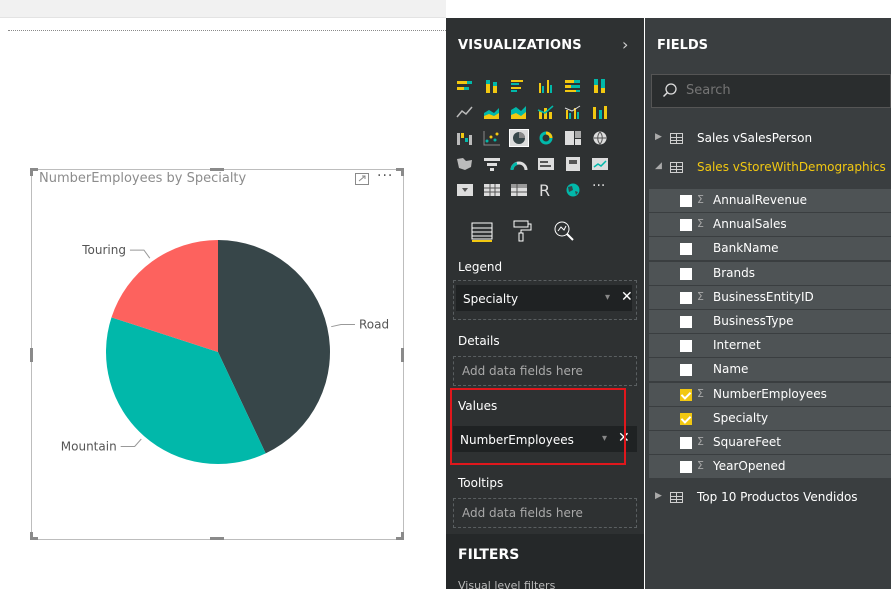 Image resolution: width=891 pixels, height=592 pixels. I want to click on donut-chart-icon, so click(546, 138).